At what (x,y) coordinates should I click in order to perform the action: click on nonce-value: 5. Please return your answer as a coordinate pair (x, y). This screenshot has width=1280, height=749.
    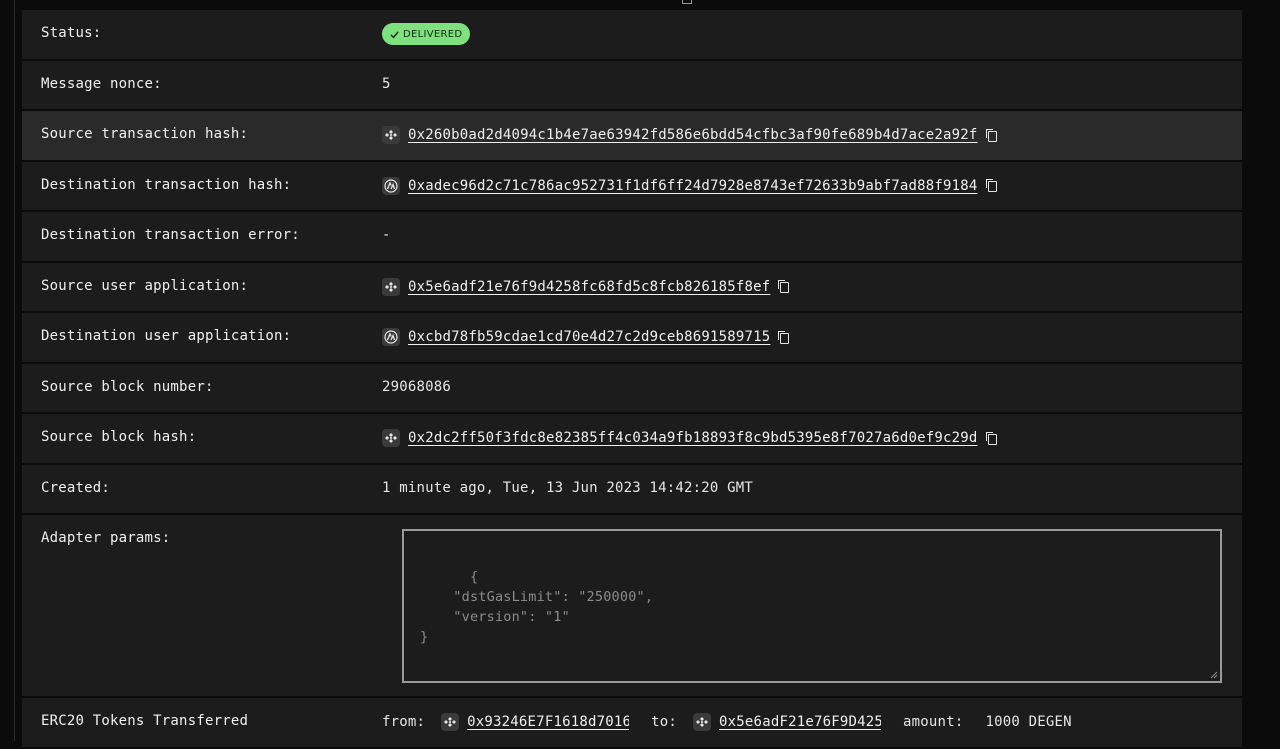
    Looking at the image, I should click on (386, 83).